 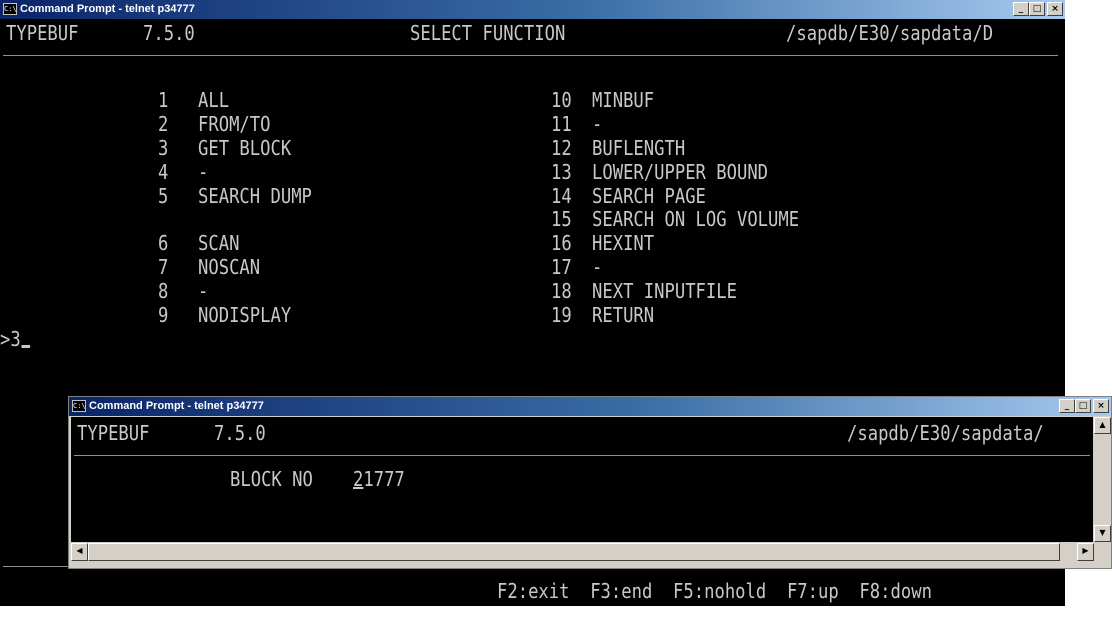 What do you see at coordinates (561, 196) in the screenshot?
I see `menu-num: 14` at bounding box center [561, 196].